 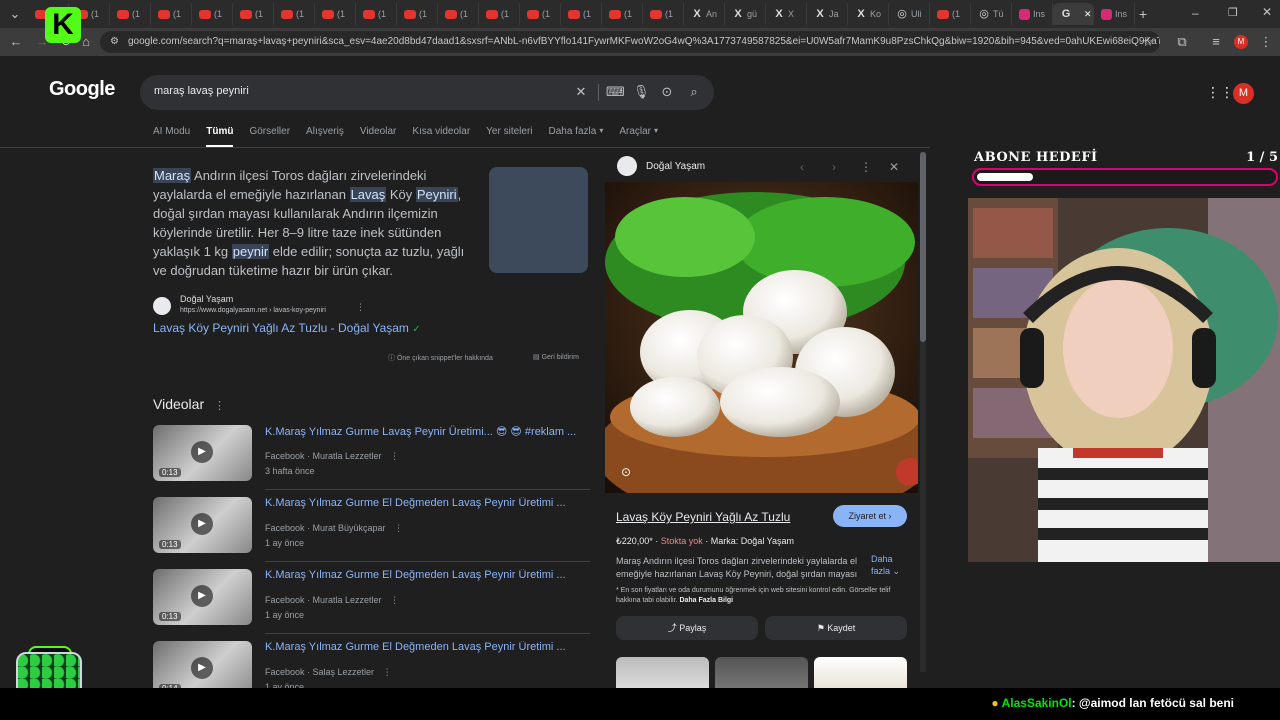 I want to click on lens-search-icon: ⊙, so click(x=626, y=472).